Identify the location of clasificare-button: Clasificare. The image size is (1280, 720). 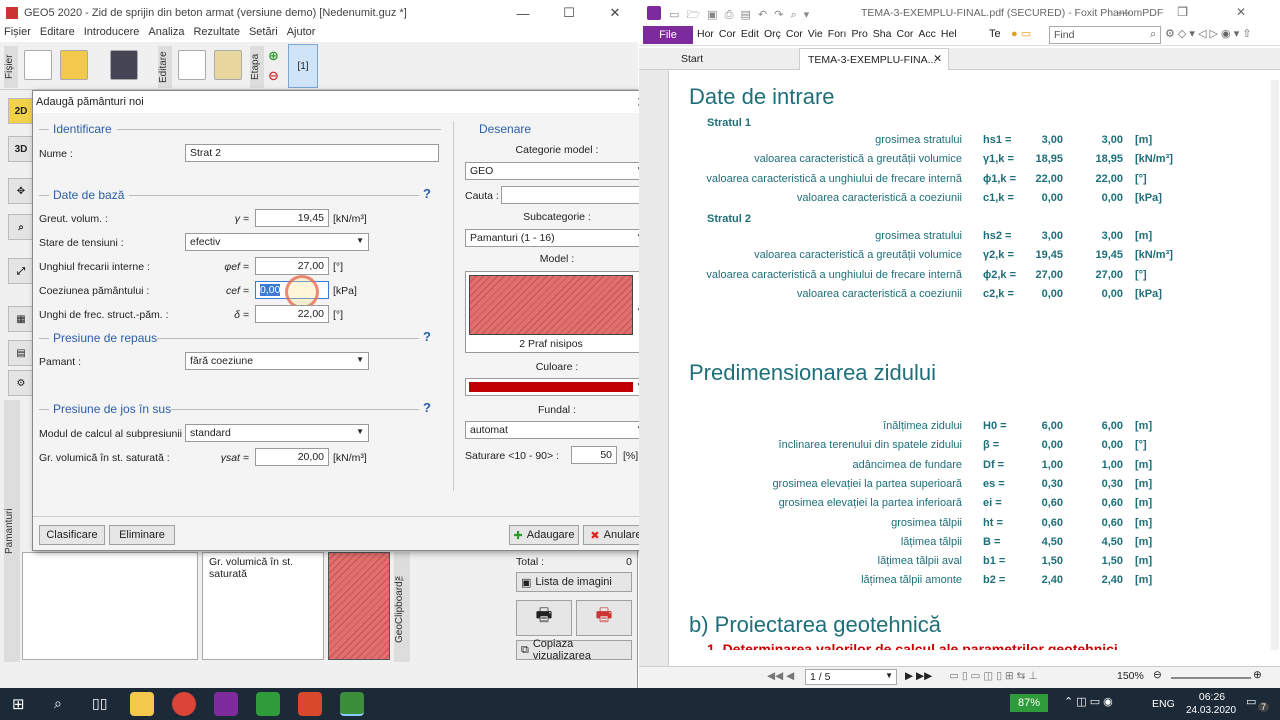
(72, 535).